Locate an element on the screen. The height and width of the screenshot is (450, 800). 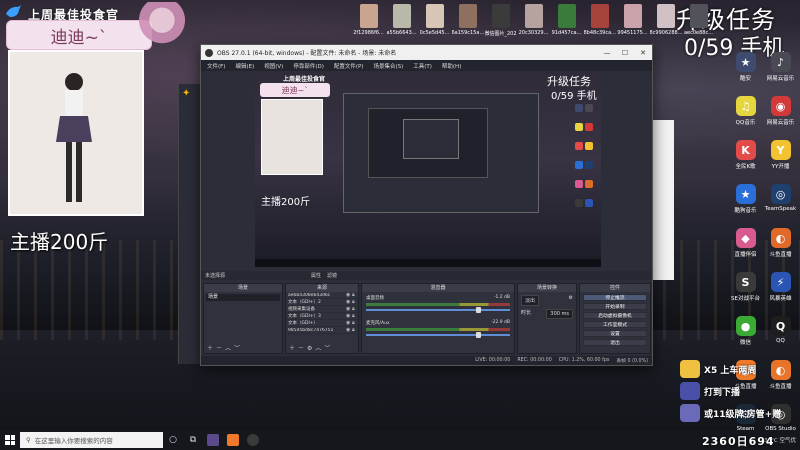
desktop-icon-app: ◎ TeamSpeak is located at coordinates (780, 200).